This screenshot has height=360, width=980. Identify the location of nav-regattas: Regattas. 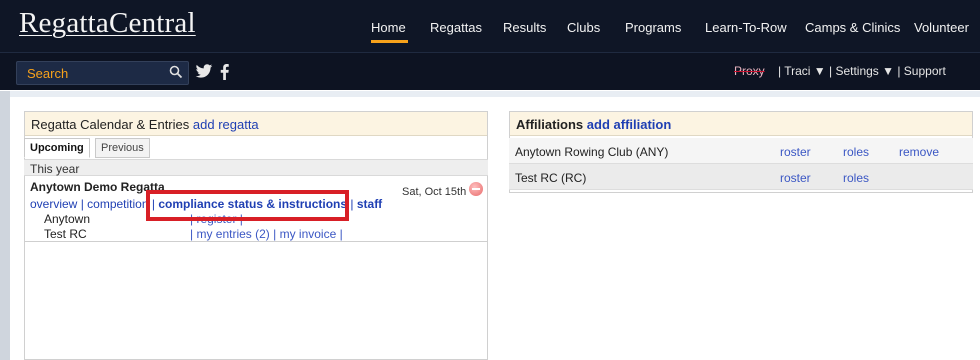
(456, 27).